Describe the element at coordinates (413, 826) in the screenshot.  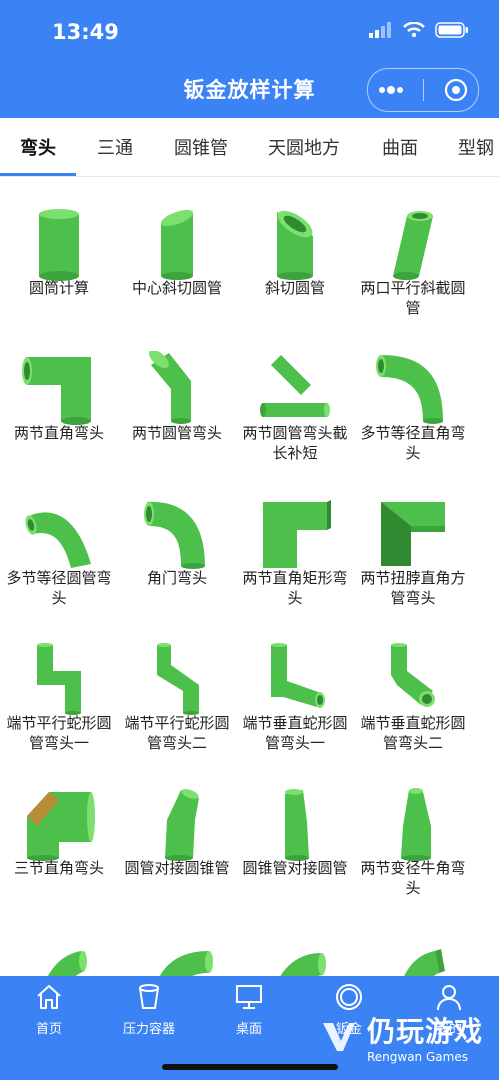
I see `item-reducing-horn-elbow: 两节变径牛角弯头` at that location.